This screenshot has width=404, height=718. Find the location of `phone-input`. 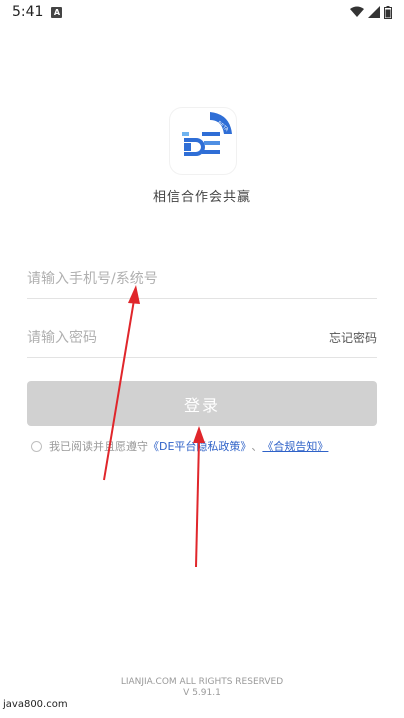

phone-input is located at coordinates (202, 278).